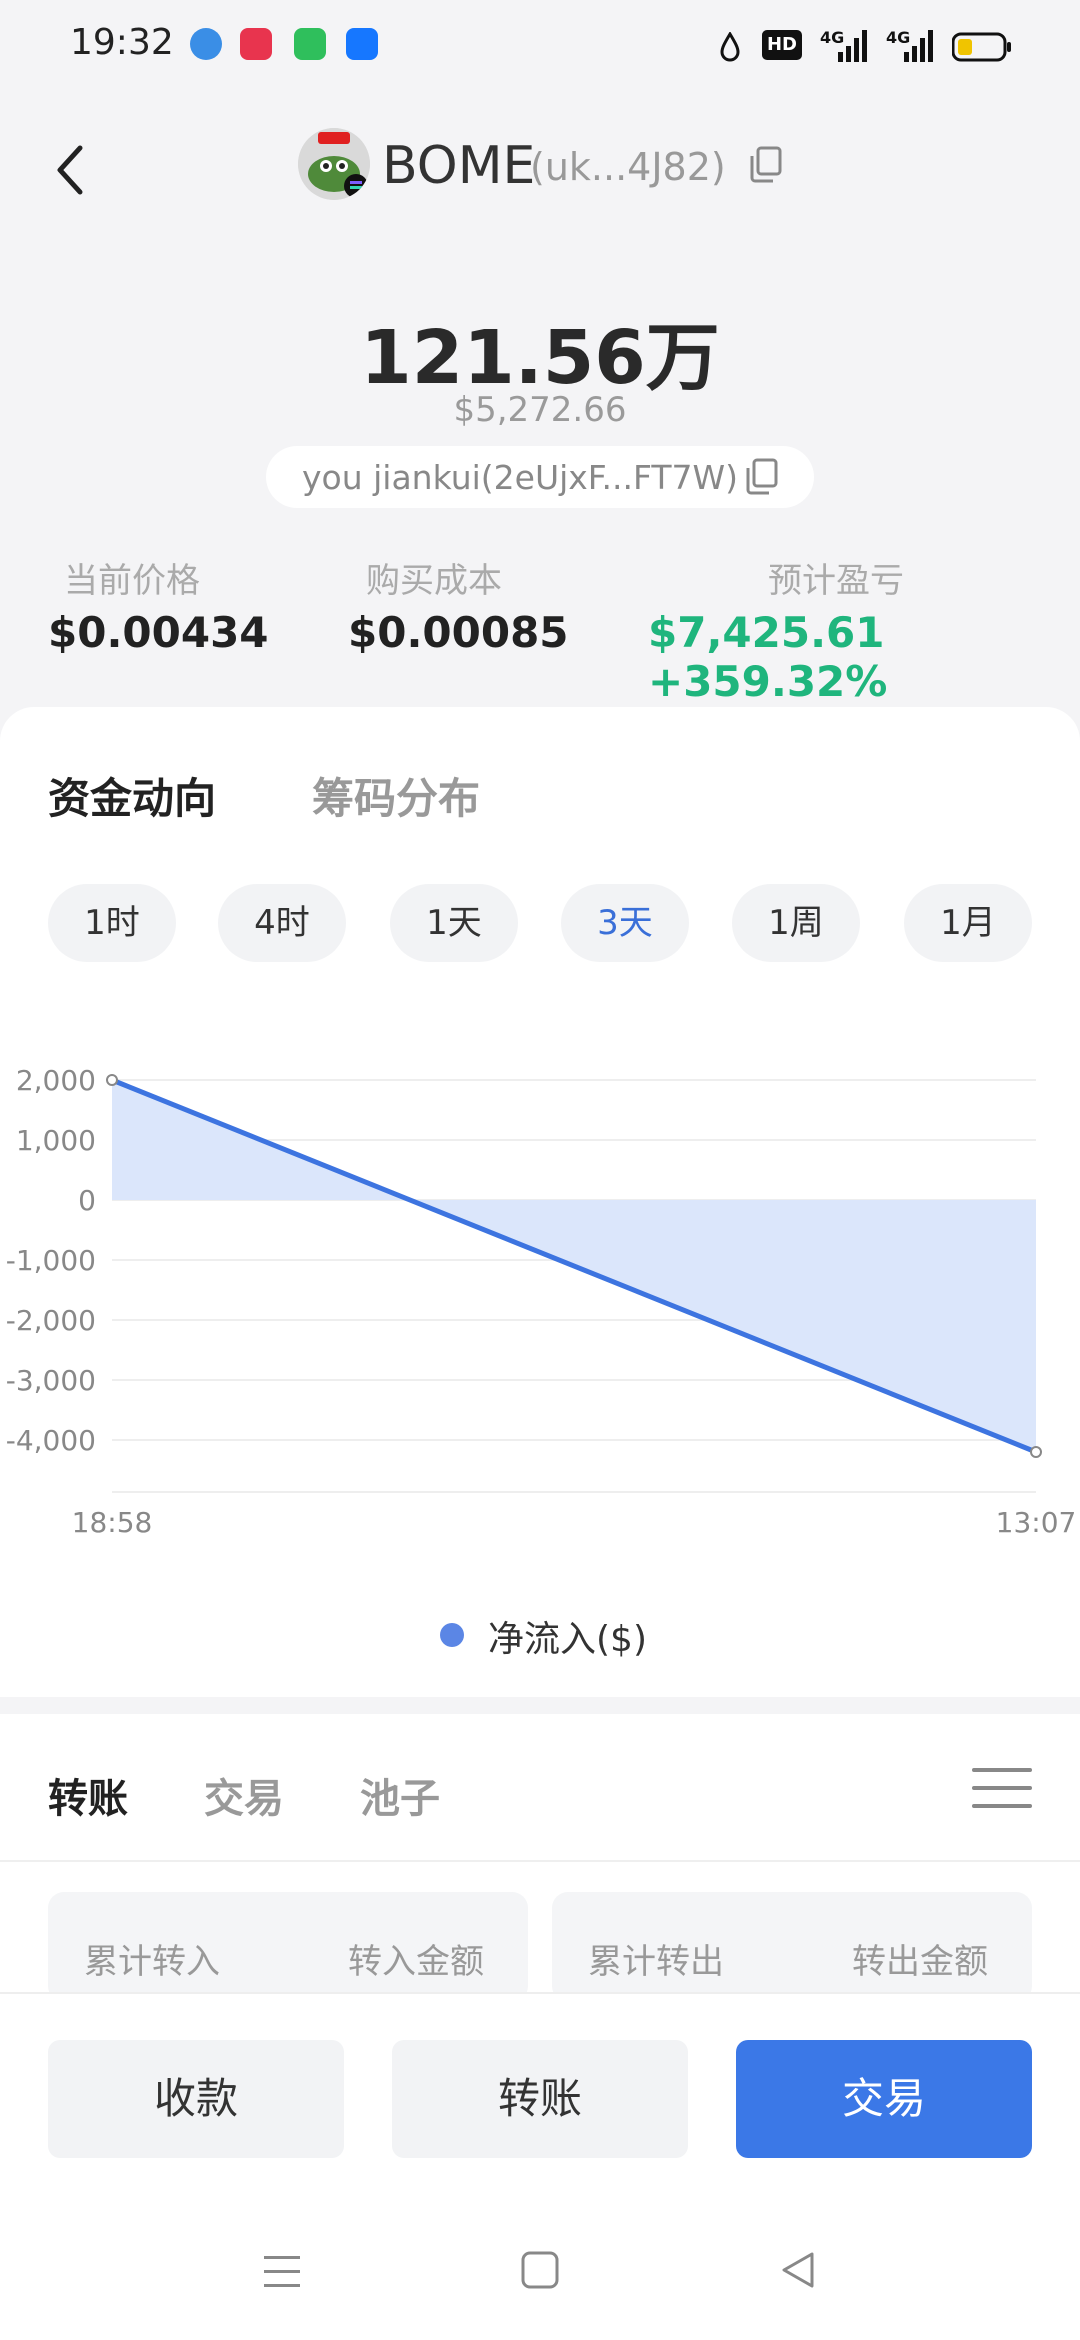 Image resolution: width=1080 pixels, height=2340 pixels. Describe the element at coordinates (656, 1962) in the screenshot. I see `cumulative-out-label: 累计转出` at that location.